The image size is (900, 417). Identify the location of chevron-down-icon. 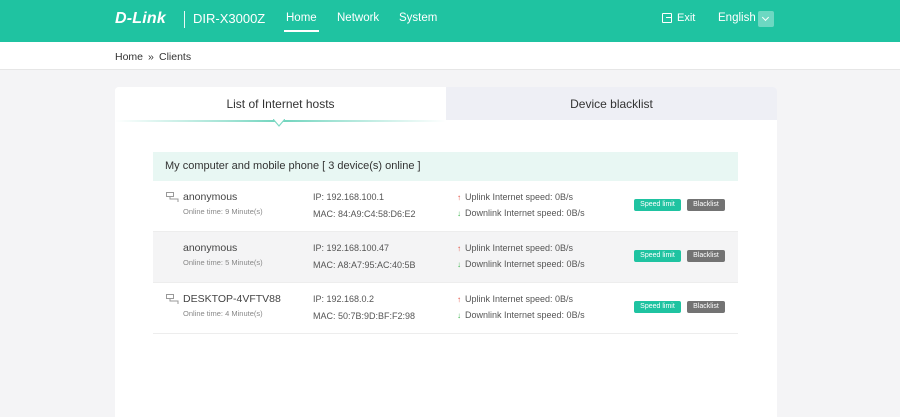
(766, 19).